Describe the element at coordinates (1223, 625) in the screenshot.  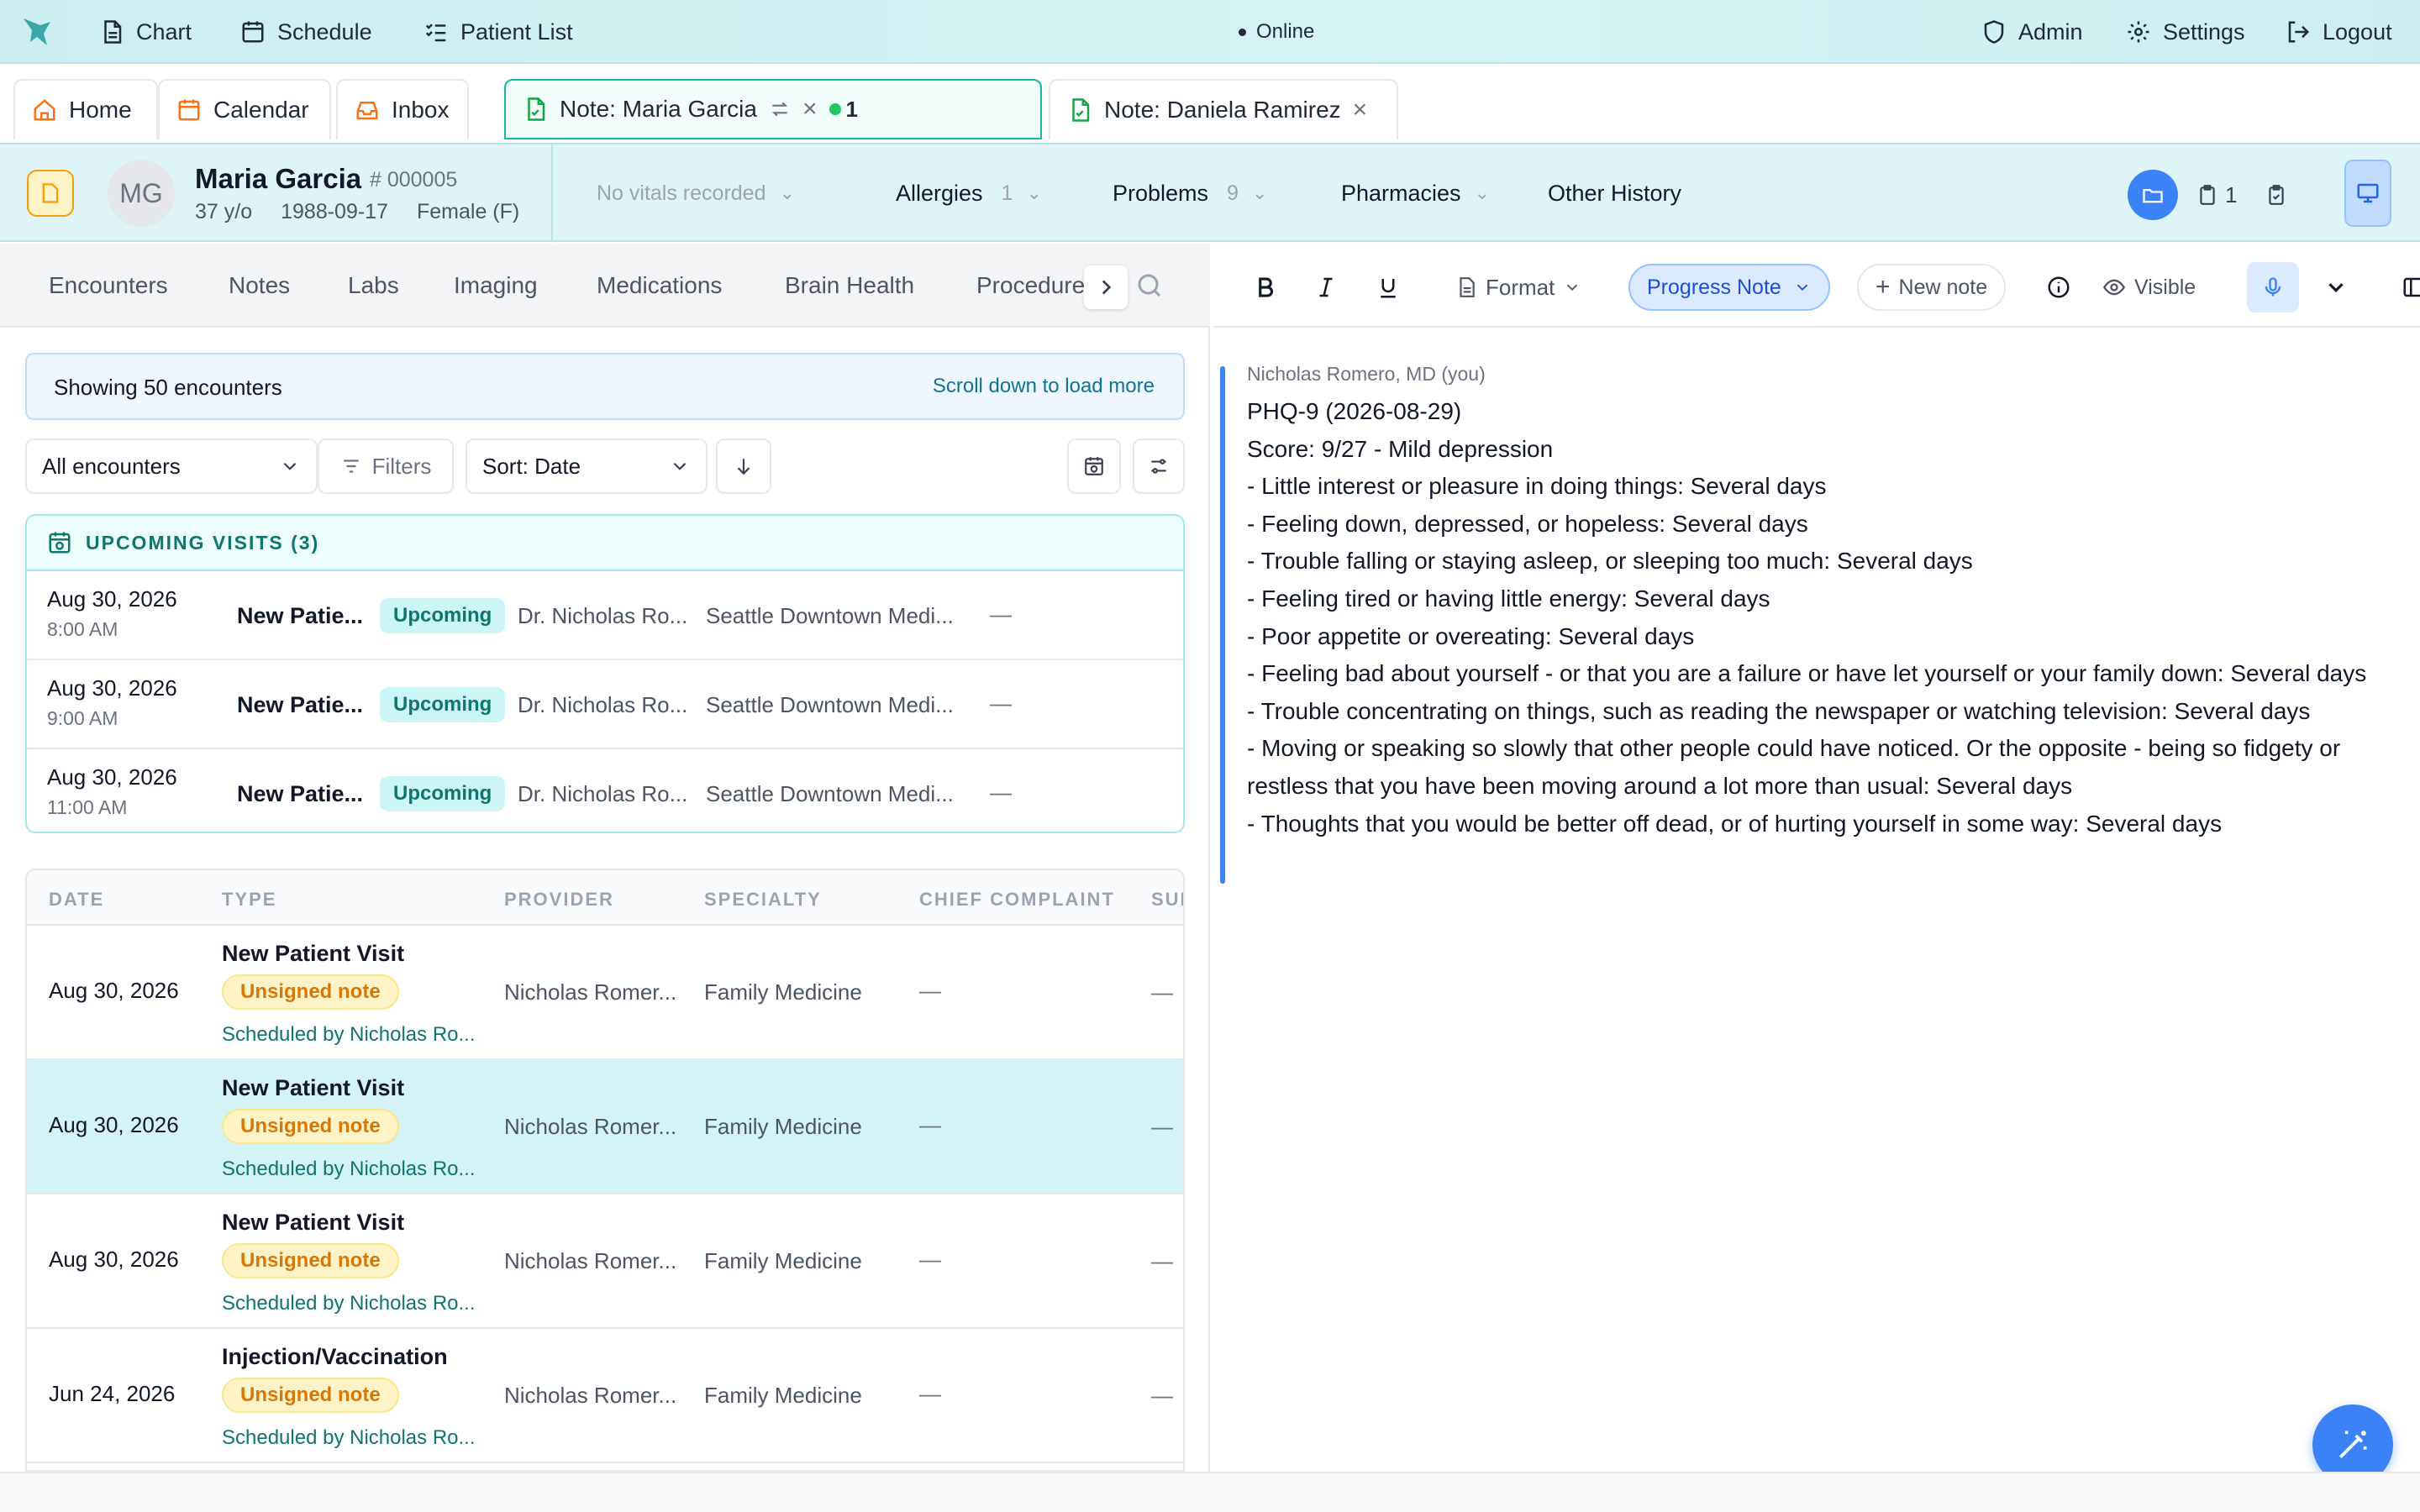
I see `note-section-marker` at that location.